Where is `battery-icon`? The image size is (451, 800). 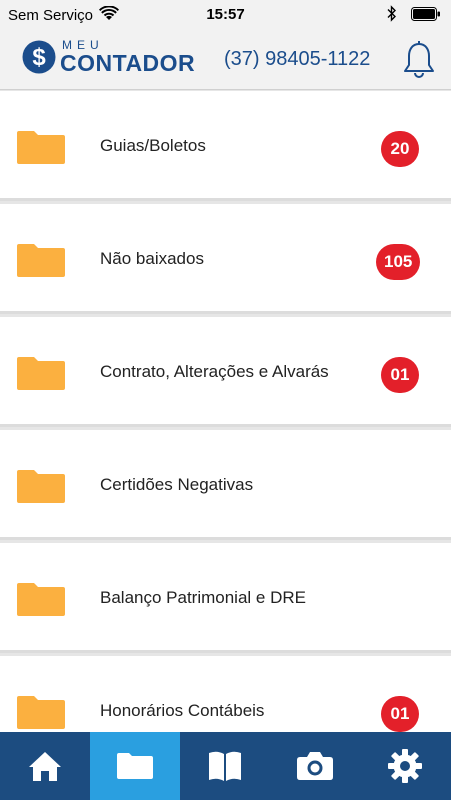
battery-icon is located at coordinates (426, 15).